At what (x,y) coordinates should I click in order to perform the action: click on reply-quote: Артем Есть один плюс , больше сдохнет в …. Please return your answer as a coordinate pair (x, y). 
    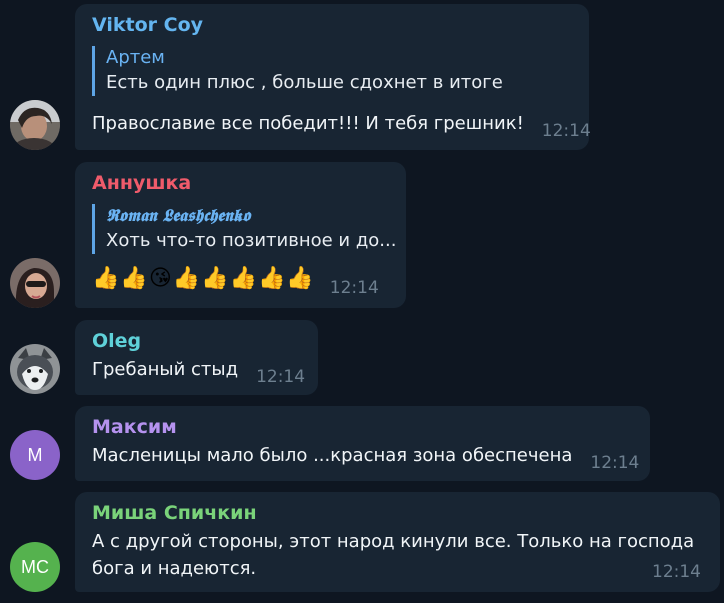
    Looking at the image, I should click on (334, 71).